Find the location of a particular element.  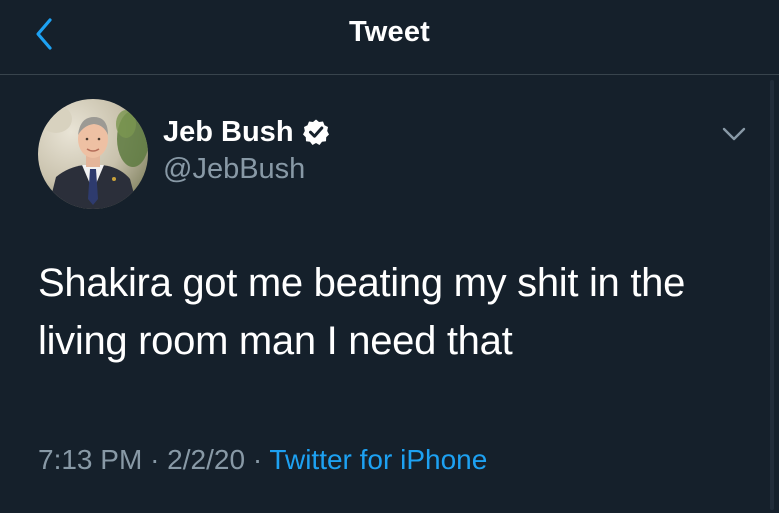

tweet-menu-button is located at coordinates (734, 134).